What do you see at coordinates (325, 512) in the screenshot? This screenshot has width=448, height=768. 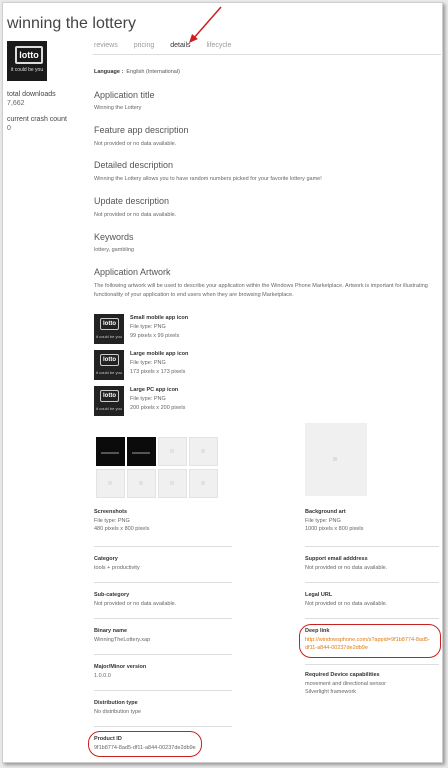 I see `background-art-label: Background art` at bounding box center [325, 512].